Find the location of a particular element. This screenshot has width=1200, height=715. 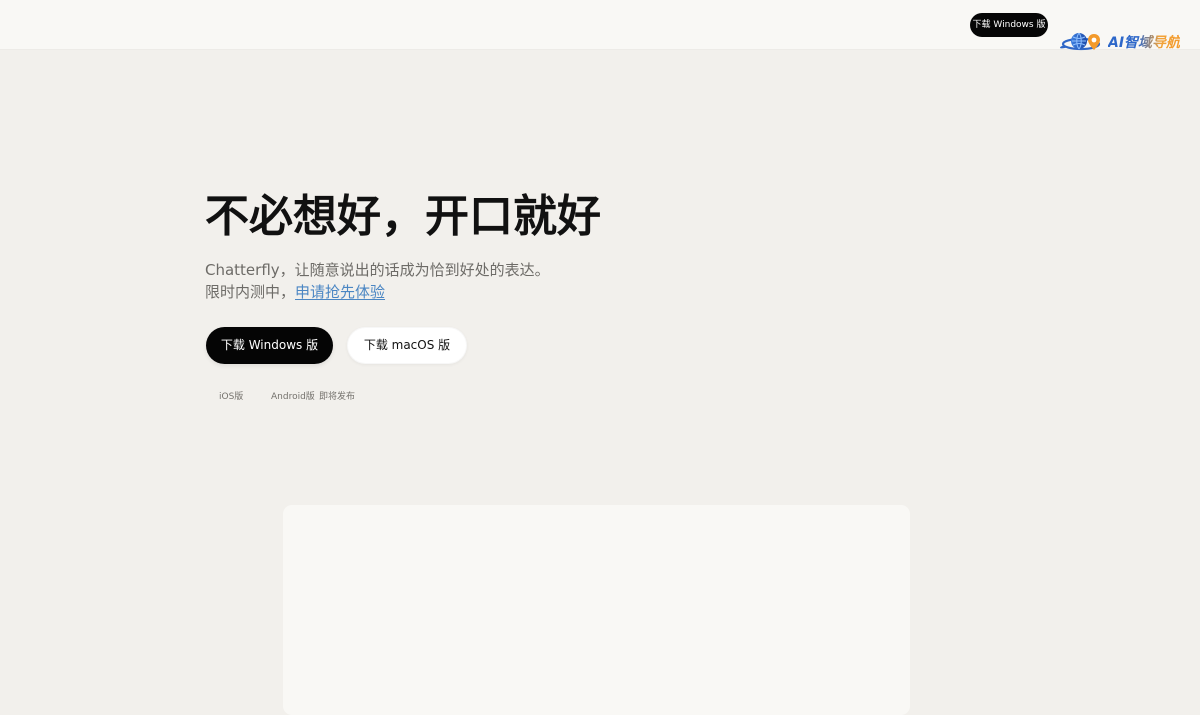

product-description: Chatterfly，让随意说出的话成为恰到好处的表达。 is located at coordinates (377, 270).